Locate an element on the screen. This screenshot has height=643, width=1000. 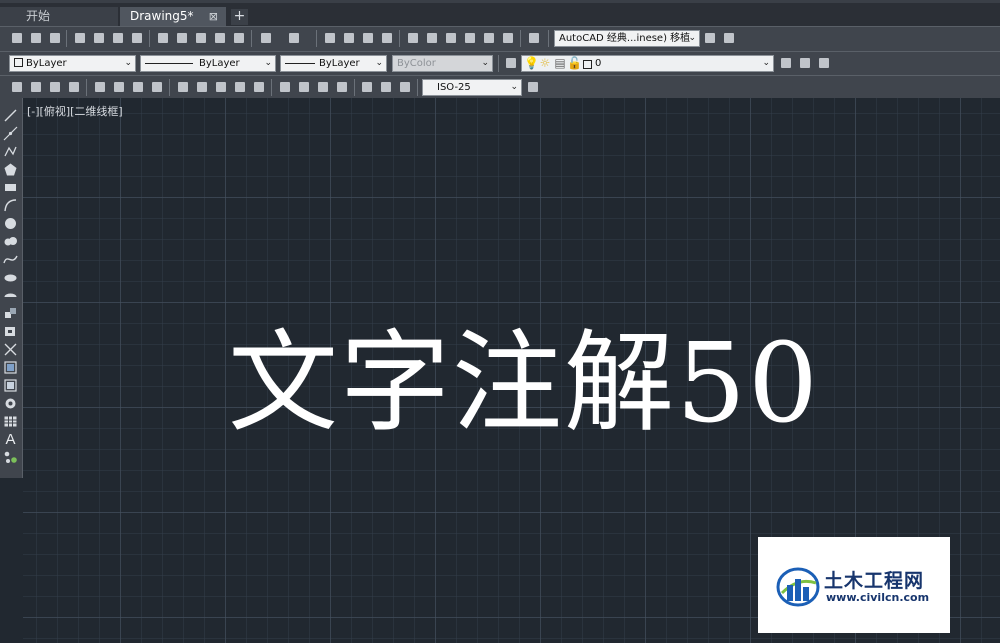
add-selected-icon is located at coordinates (10, 457).